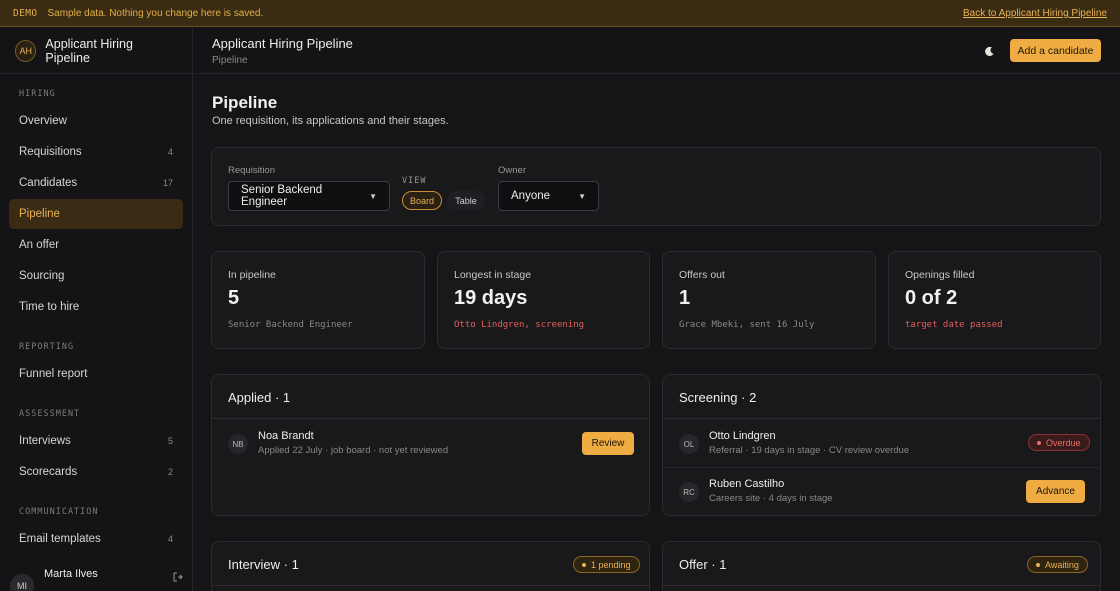 Image resolution: width=1120 pixels, height=591 pixels. Describe the element at coordinates (491, 298) in the screenshot. I see `stat-value: 19 days` at that location.